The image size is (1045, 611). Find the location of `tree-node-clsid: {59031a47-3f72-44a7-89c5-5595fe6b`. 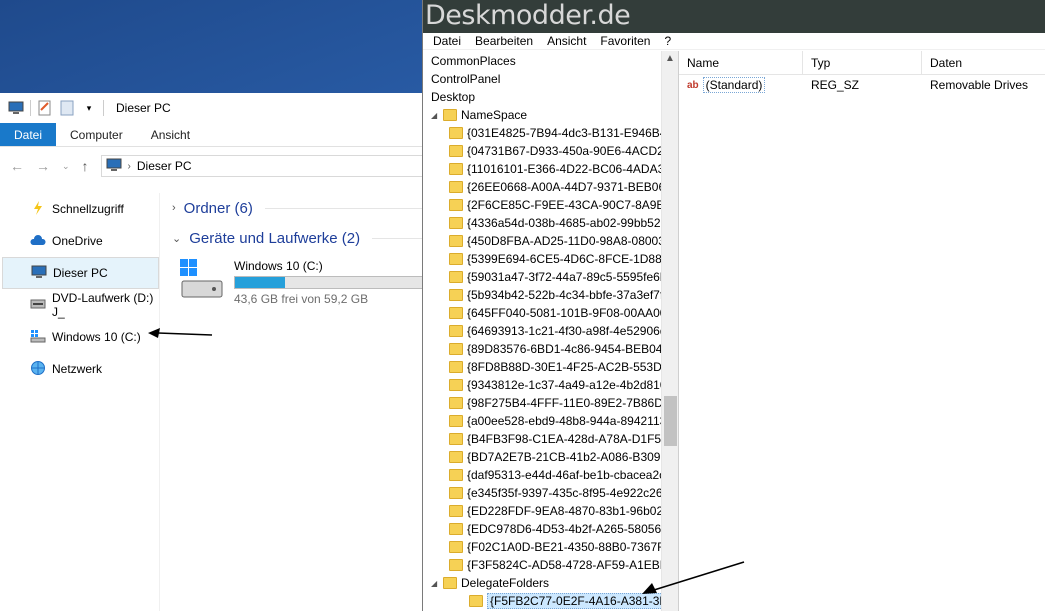

tree-node-clsid: {59031a47-3f72-44a7-89c5-5595fe6b is located at coordinates (563, 277).